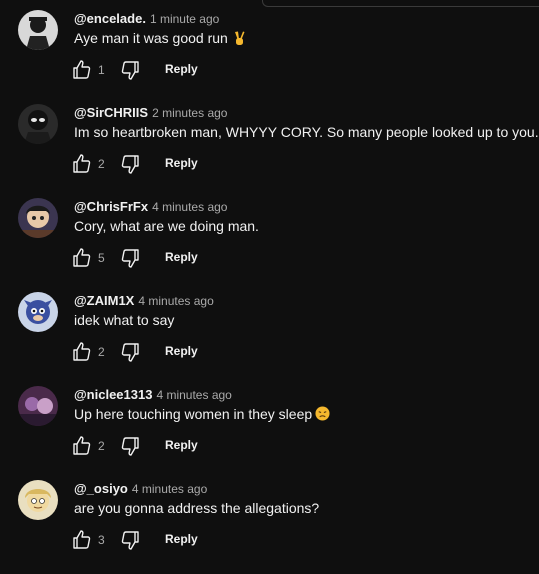 The width and height of the screenshot is (539, 574). I want to click on comment-text: are you gonna address the allegations?, so click(197, 508).